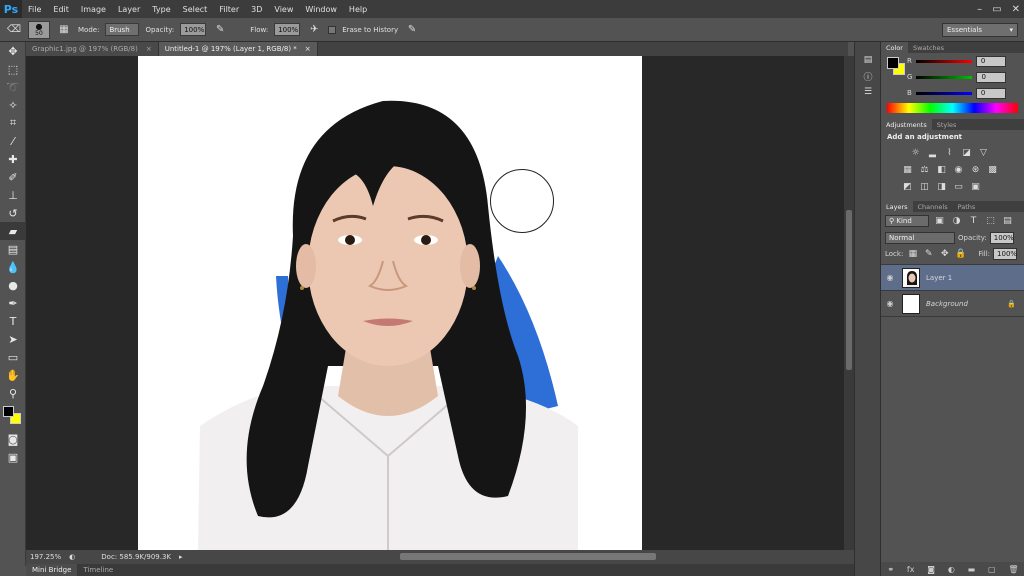 This screenshot has height=576, width=1024. I want to click on mask-icon: ◙, so click(931, 569).